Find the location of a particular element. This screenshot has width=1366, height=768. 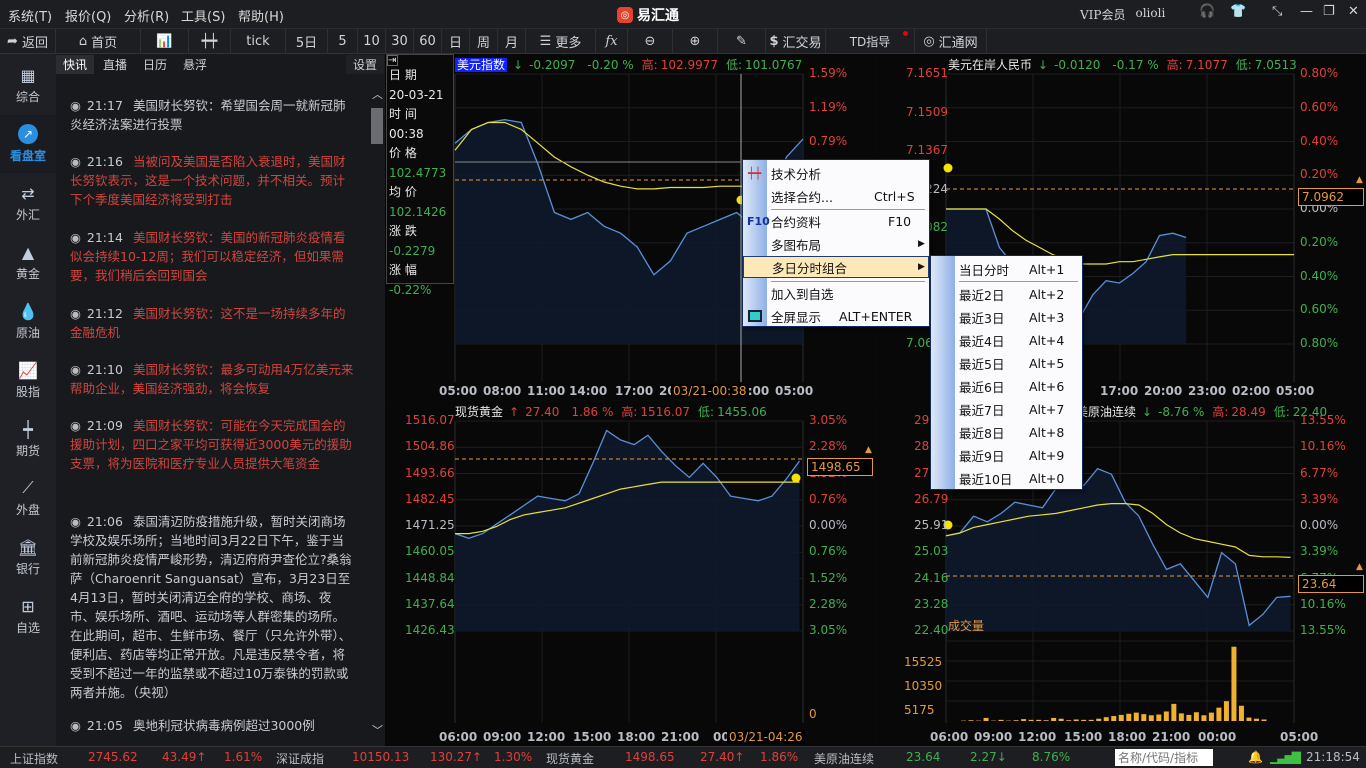

submenu-item: 当日分时 Alt+1 is located at coordinates (1006, 269).